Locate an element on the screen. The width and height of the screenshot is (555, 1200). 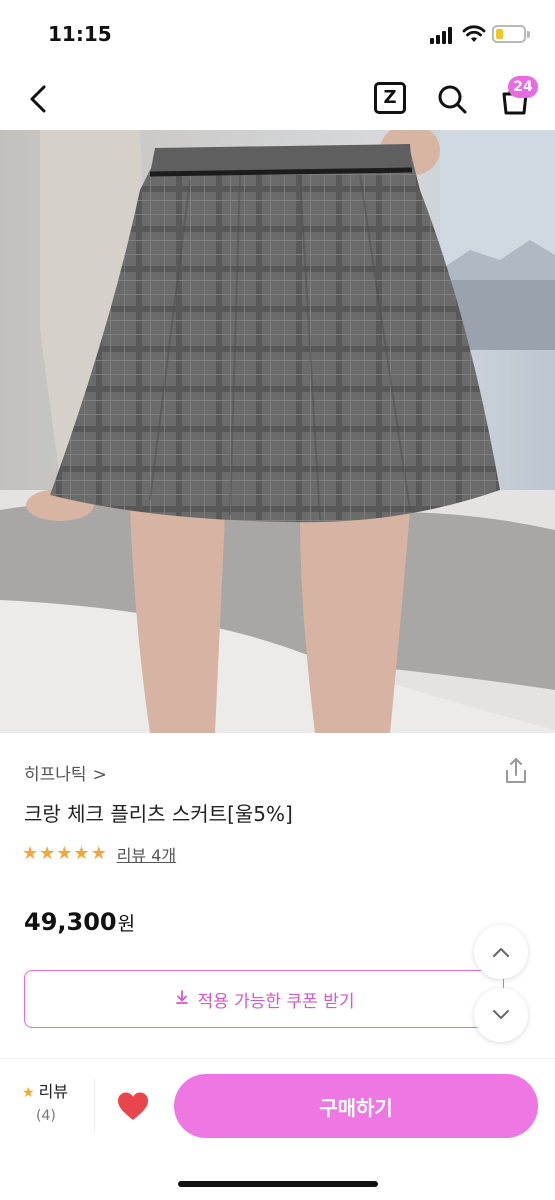
get-coupon-button: 적용 가능한 쿠폰 받기 is located at coordinates (264, 999).